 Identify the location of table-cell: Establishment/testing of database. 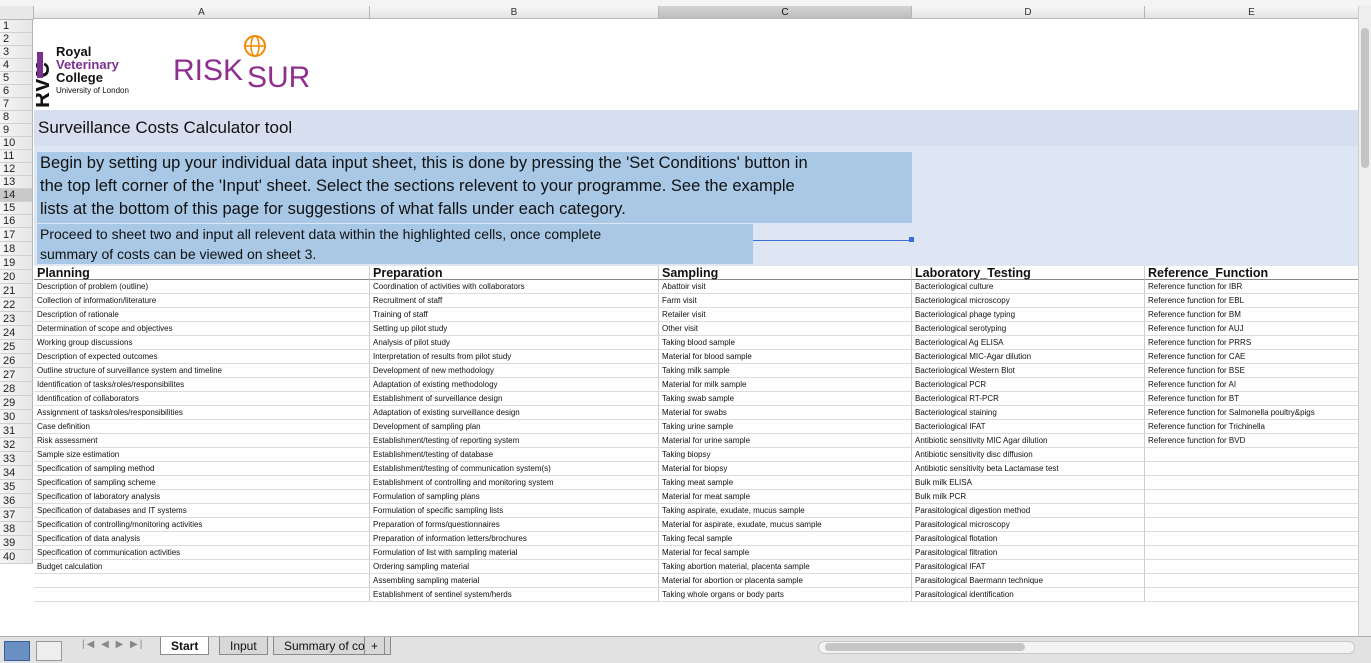
(514, 455).